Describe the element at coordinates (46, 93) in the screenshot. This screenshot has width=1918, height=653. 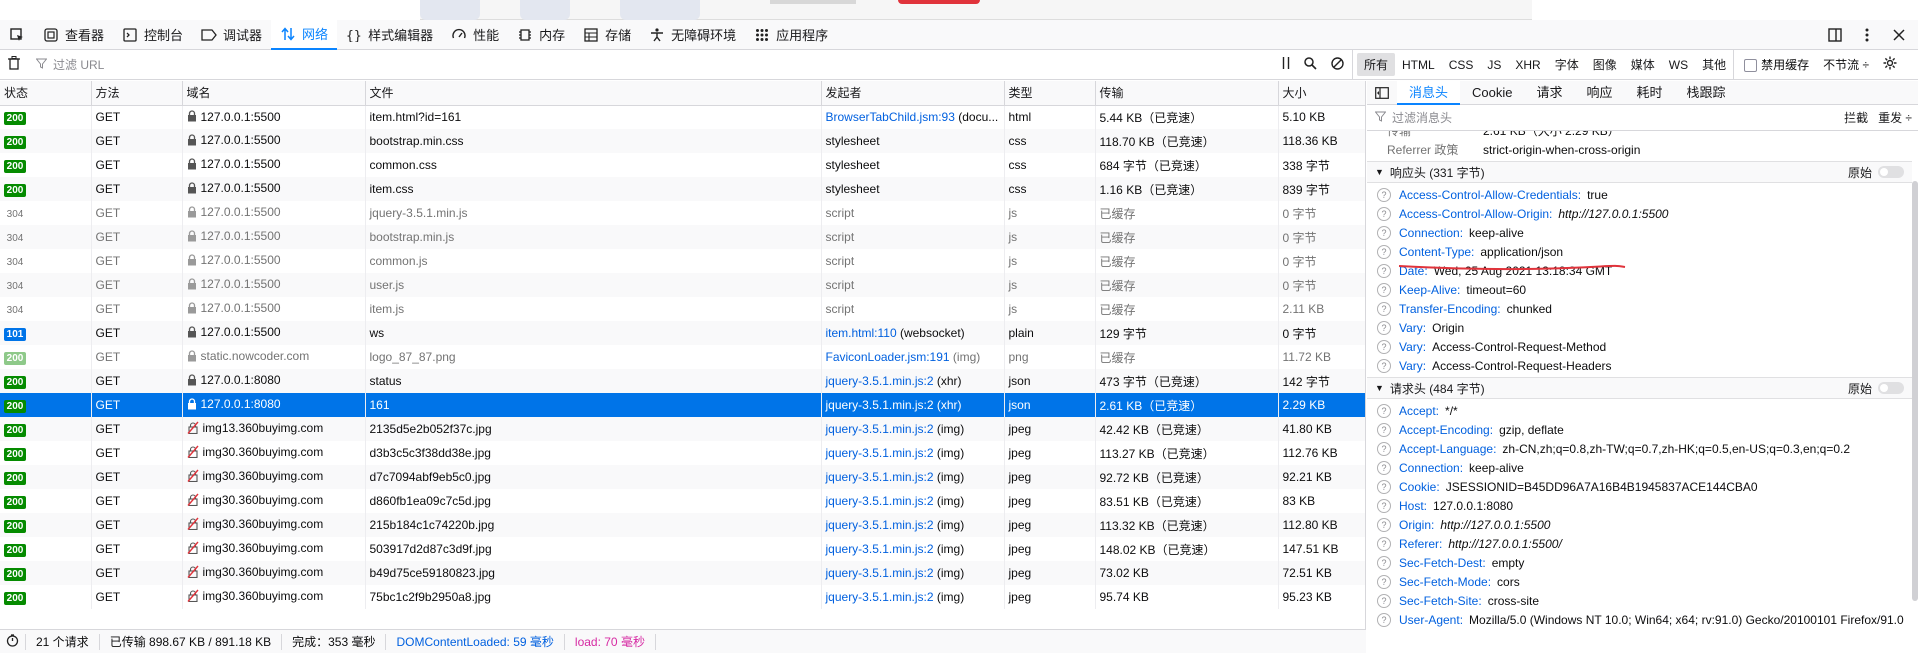
I see `column-header: 状态` at that location.